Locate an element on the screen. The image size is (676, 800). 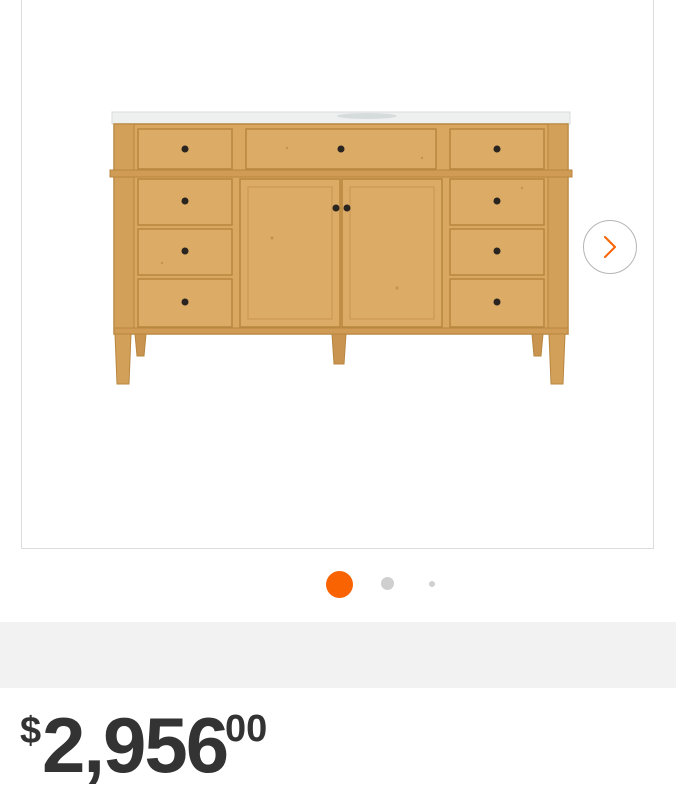
price-cents: 00 is located at coordinates (246, 729).